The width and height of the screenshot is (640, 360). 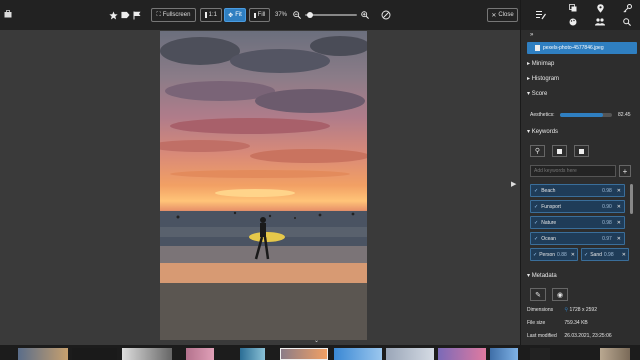 What do you see at coordinates (607, 238) in the screenshot?
I see `keyword-score: 0.97` at bounding box center [607, 238].